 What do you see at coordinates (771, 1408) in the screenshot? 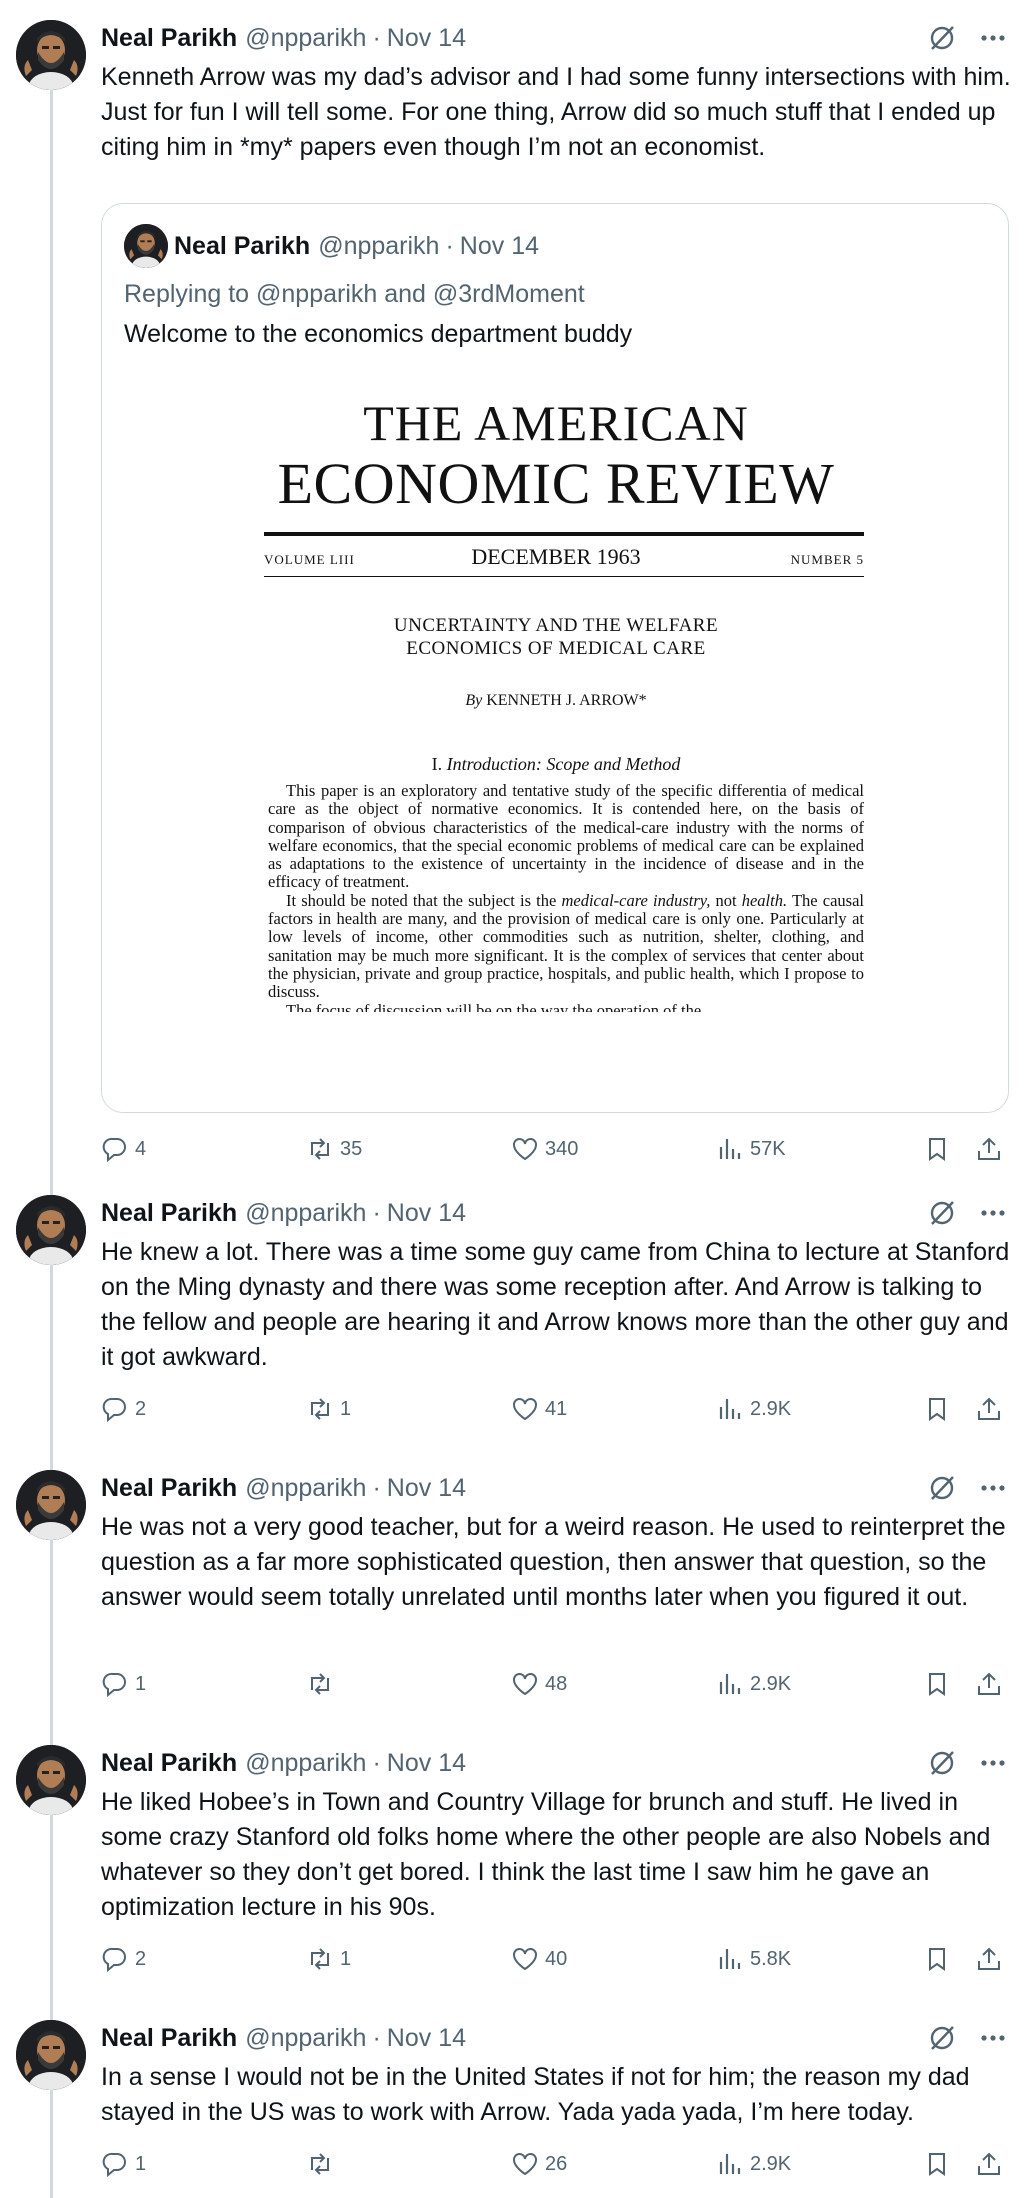
I see `views-count: 2.9K` at bounding box center [771, 1408].